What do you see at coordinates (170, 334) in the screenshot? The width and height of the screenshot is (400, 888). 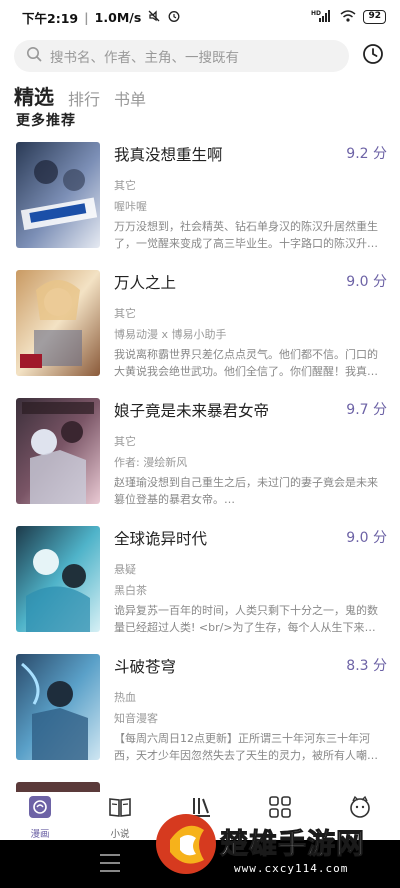 I see `book-author: 博易动漫 x 博易小助手` at bounding box center [170, 334].